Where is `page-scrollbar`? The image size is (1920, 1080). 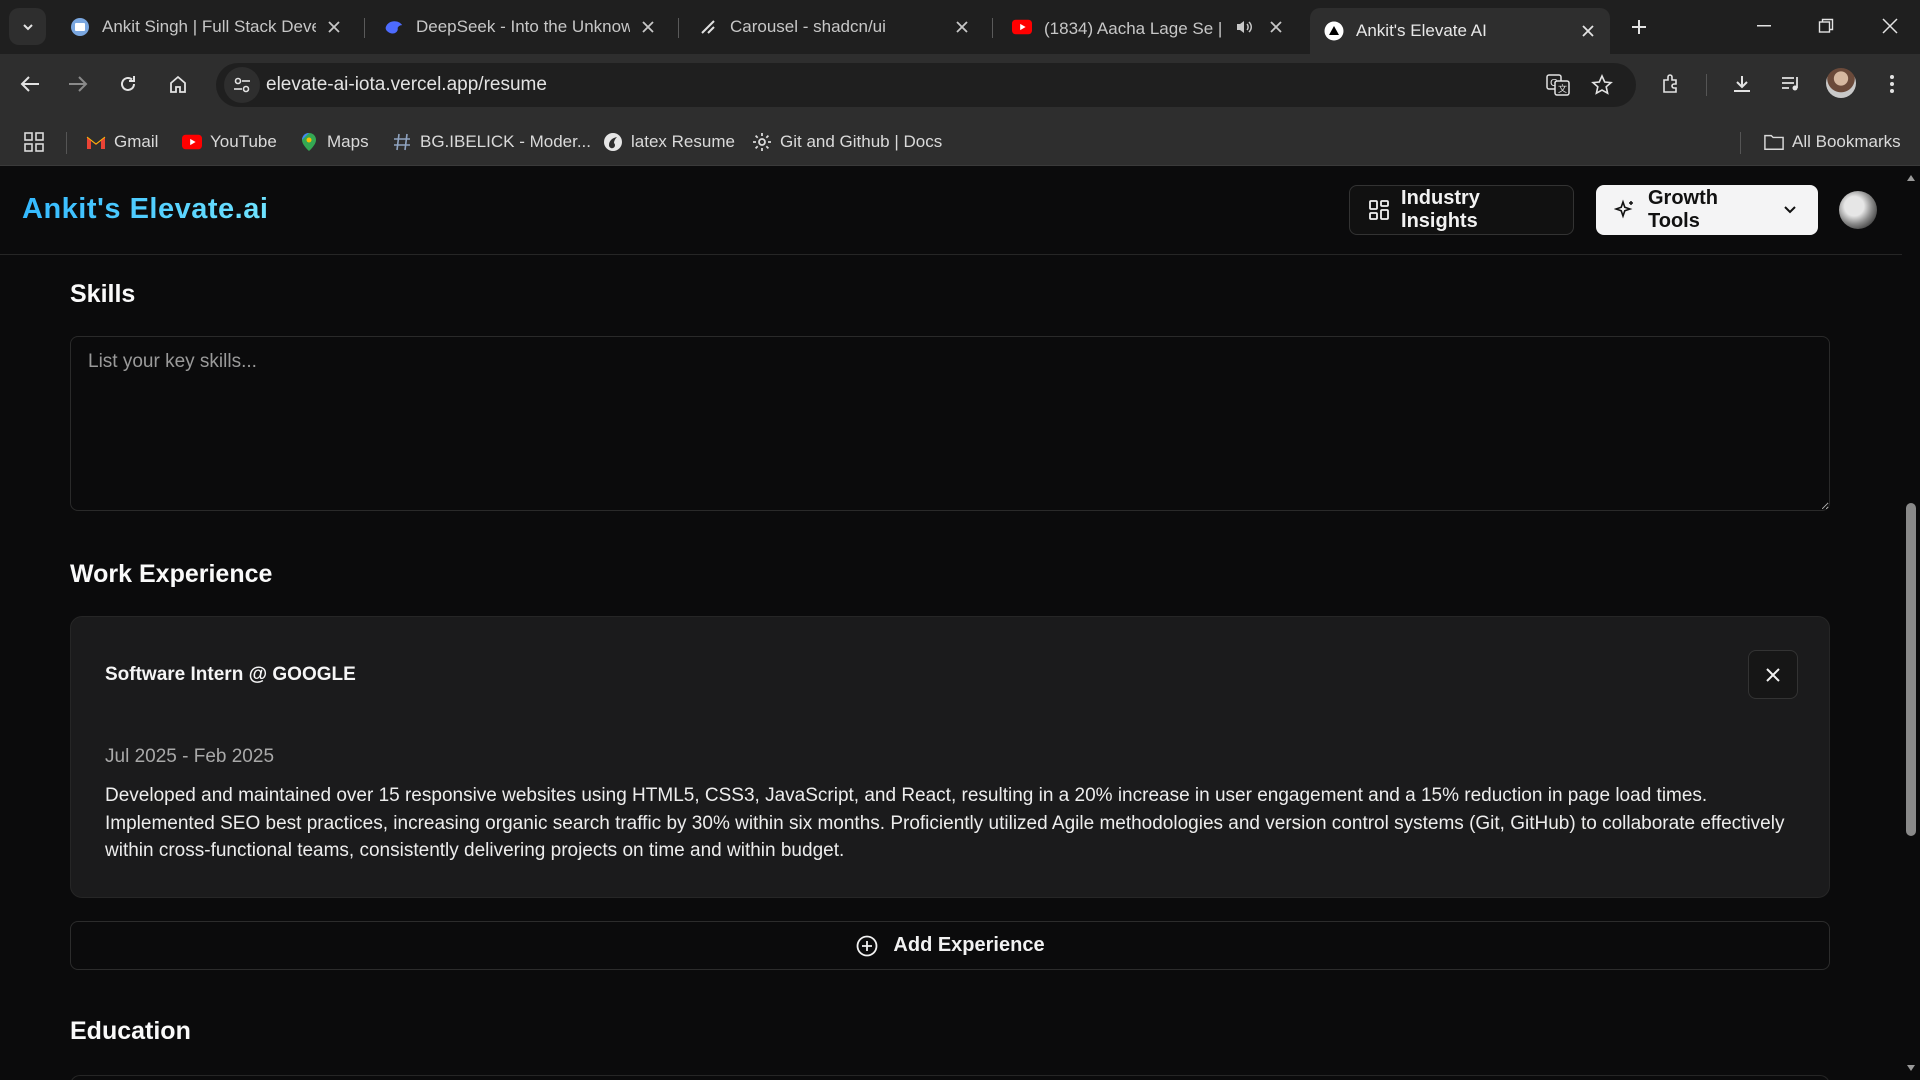 page-scrollbar is located at coordinates (1911, 623).